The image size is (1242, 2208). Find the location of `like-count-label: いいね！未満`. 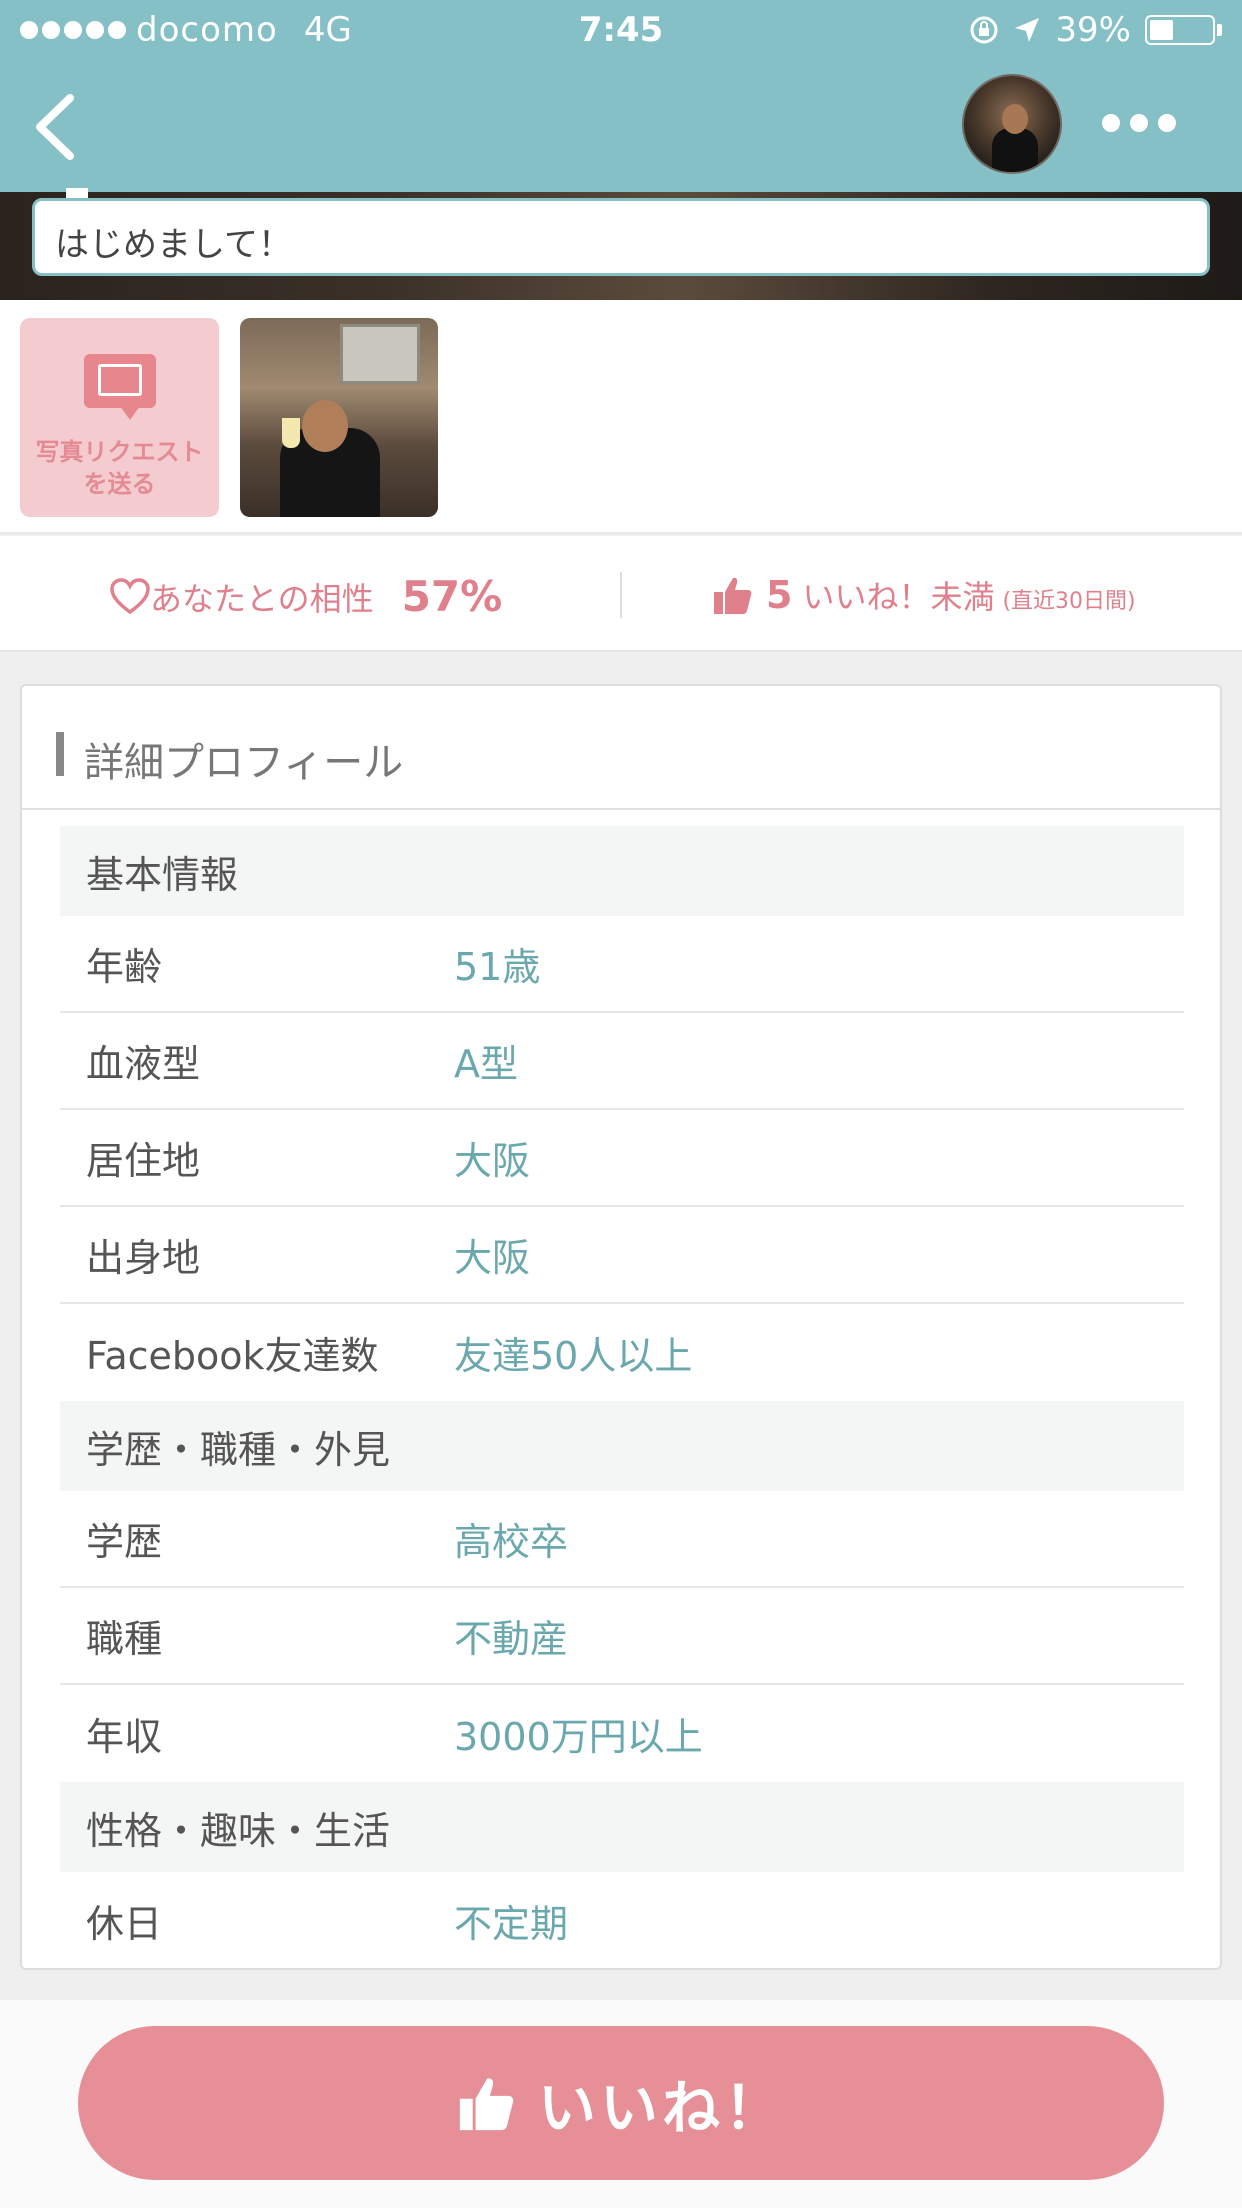

like-count-label: いいね！未満 is located at coordinates (898, 597).